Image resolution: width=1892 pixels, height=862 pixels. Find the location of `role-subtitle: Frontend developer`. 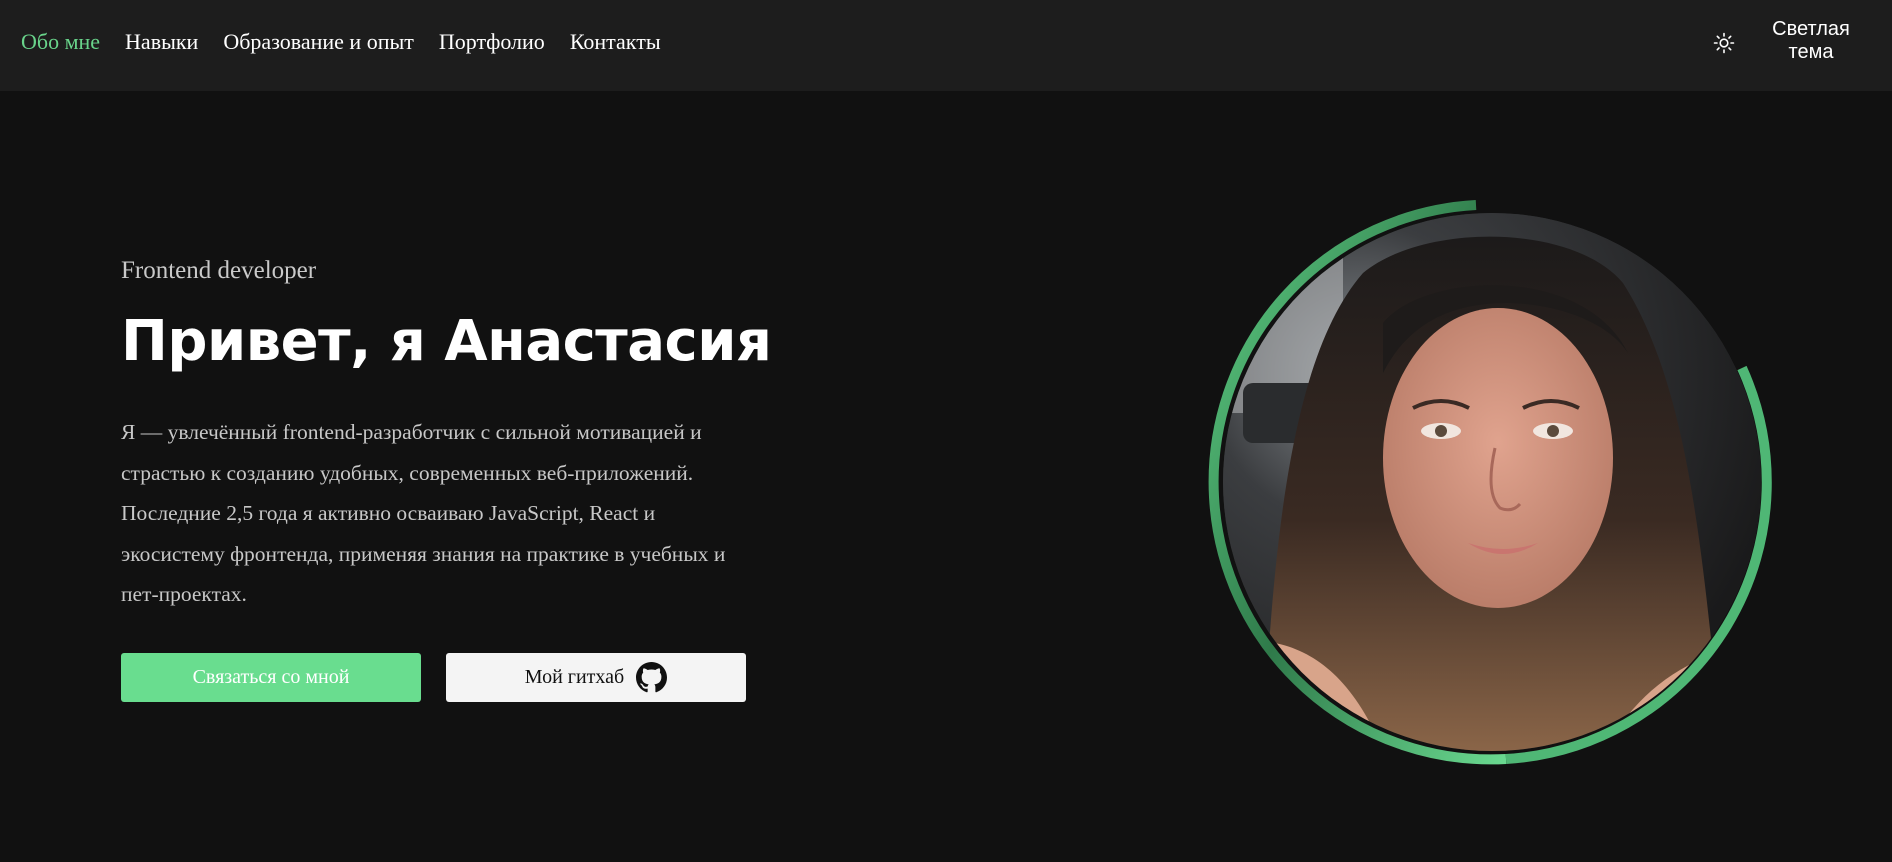

role-subtitle: Frontend developer is located at coordinates (219, 270).